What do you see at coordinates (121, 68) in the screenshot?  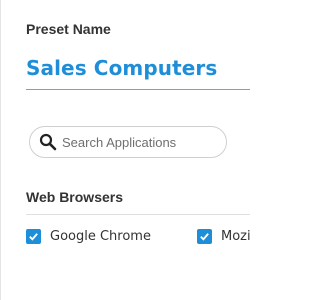 I see `preset-name-field: Sales Computers` at bounding box center [121, 68].